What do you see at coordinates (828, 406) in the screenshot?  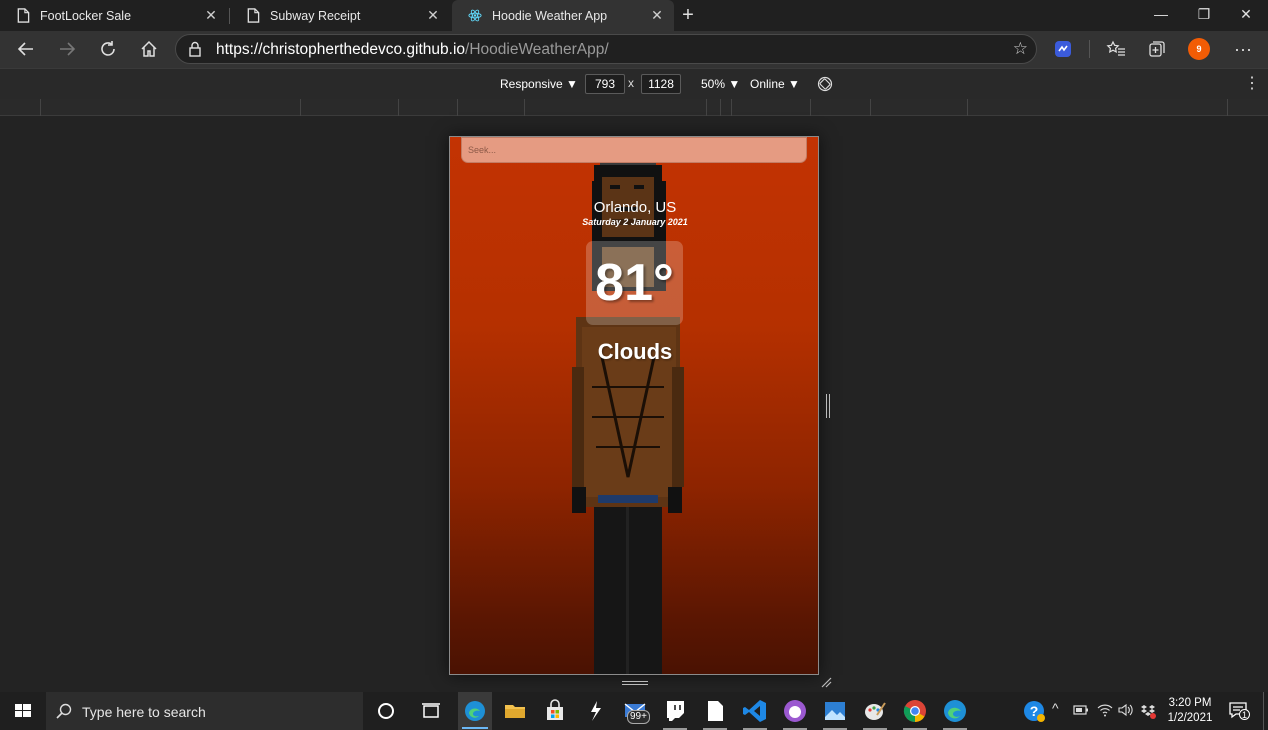 I see `resize-handle-right` at bounding box center [828, 406].